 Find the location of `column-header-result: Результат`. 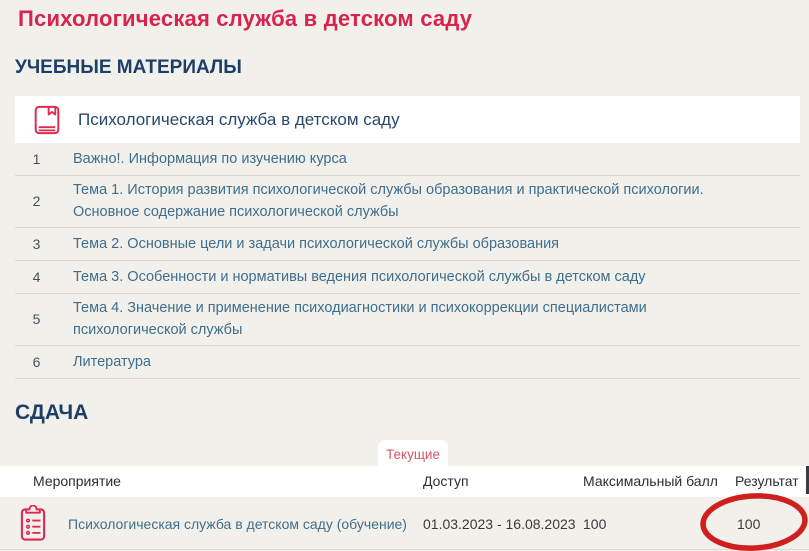

column-header-result: Результат is located at coordinates (767, 481).